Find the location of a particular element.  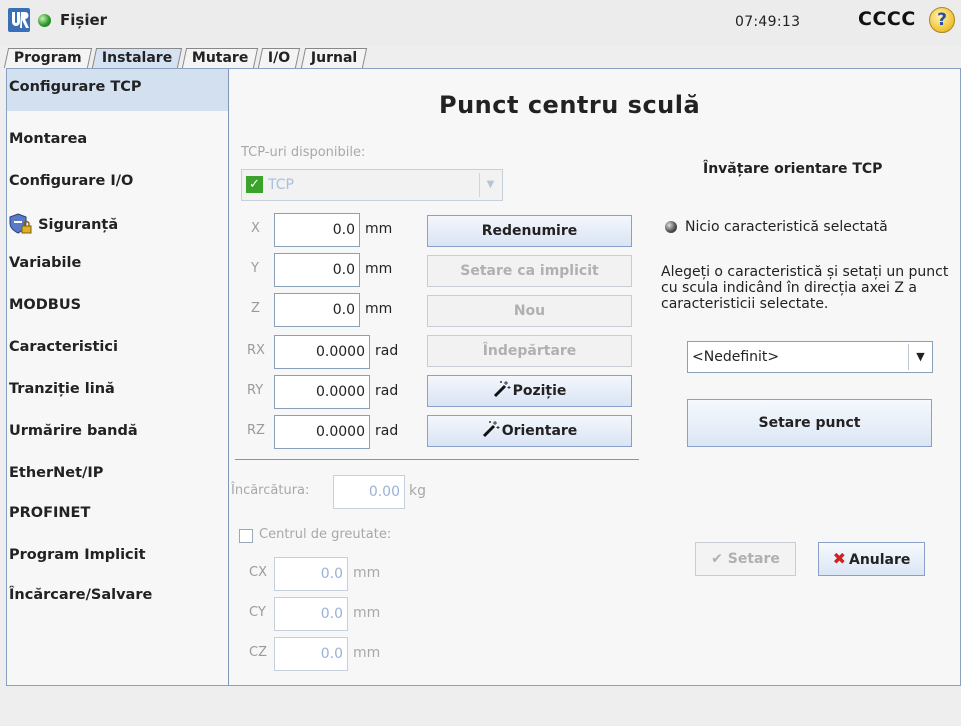

divider is located at coordinates (437, 459).